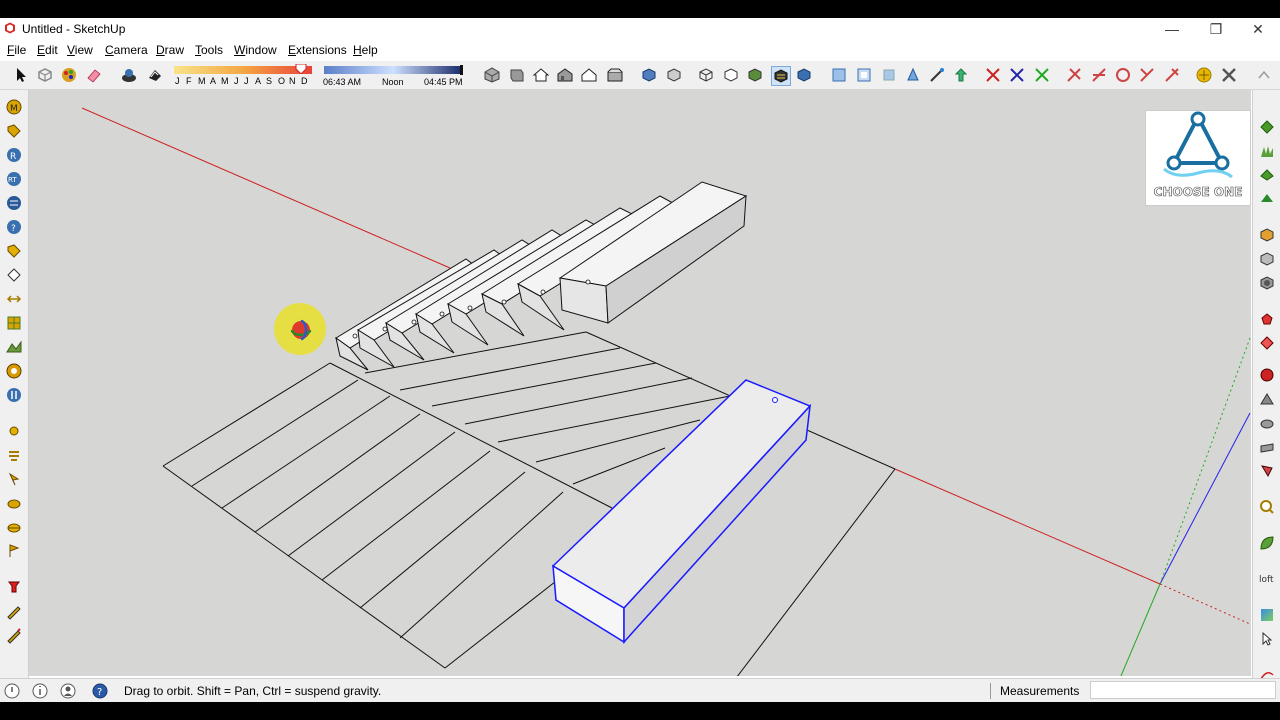 The image size is (1280, 720). What do you see at coordinates (1042, 75) in the screenshot?
I see `axes-green-icon` at bounding box center [1042, 75].